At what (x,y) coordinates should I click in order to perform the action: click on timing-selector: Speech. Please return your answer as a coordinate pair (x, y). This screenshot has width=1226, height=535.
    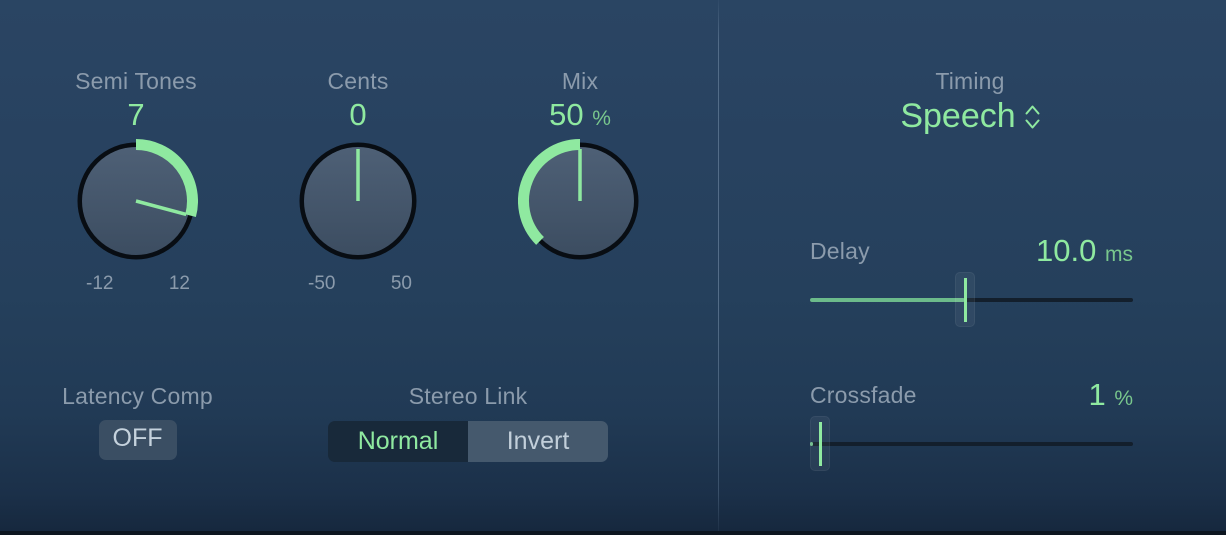
    Looking at the image, I should click on (970, 116).